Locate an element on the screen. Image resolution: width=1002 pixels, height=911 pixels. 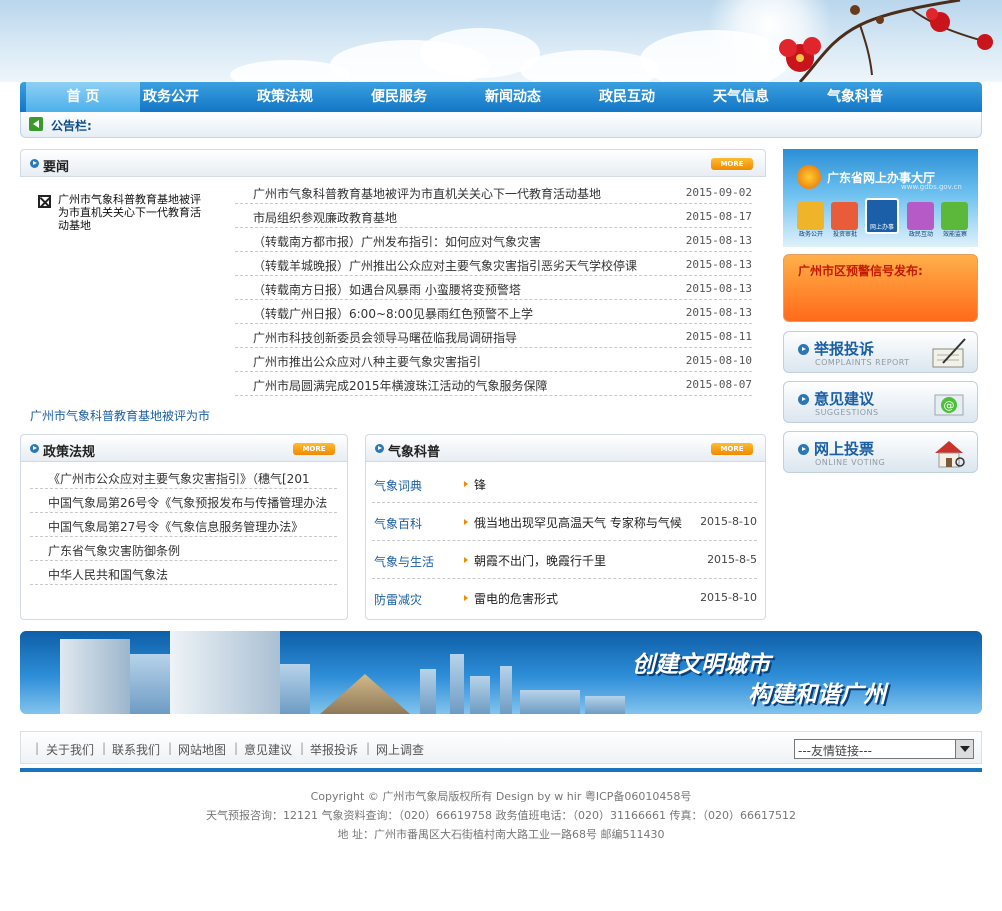
footer-link-suggestions: 意见建议 is located at coordinates (268, 749).